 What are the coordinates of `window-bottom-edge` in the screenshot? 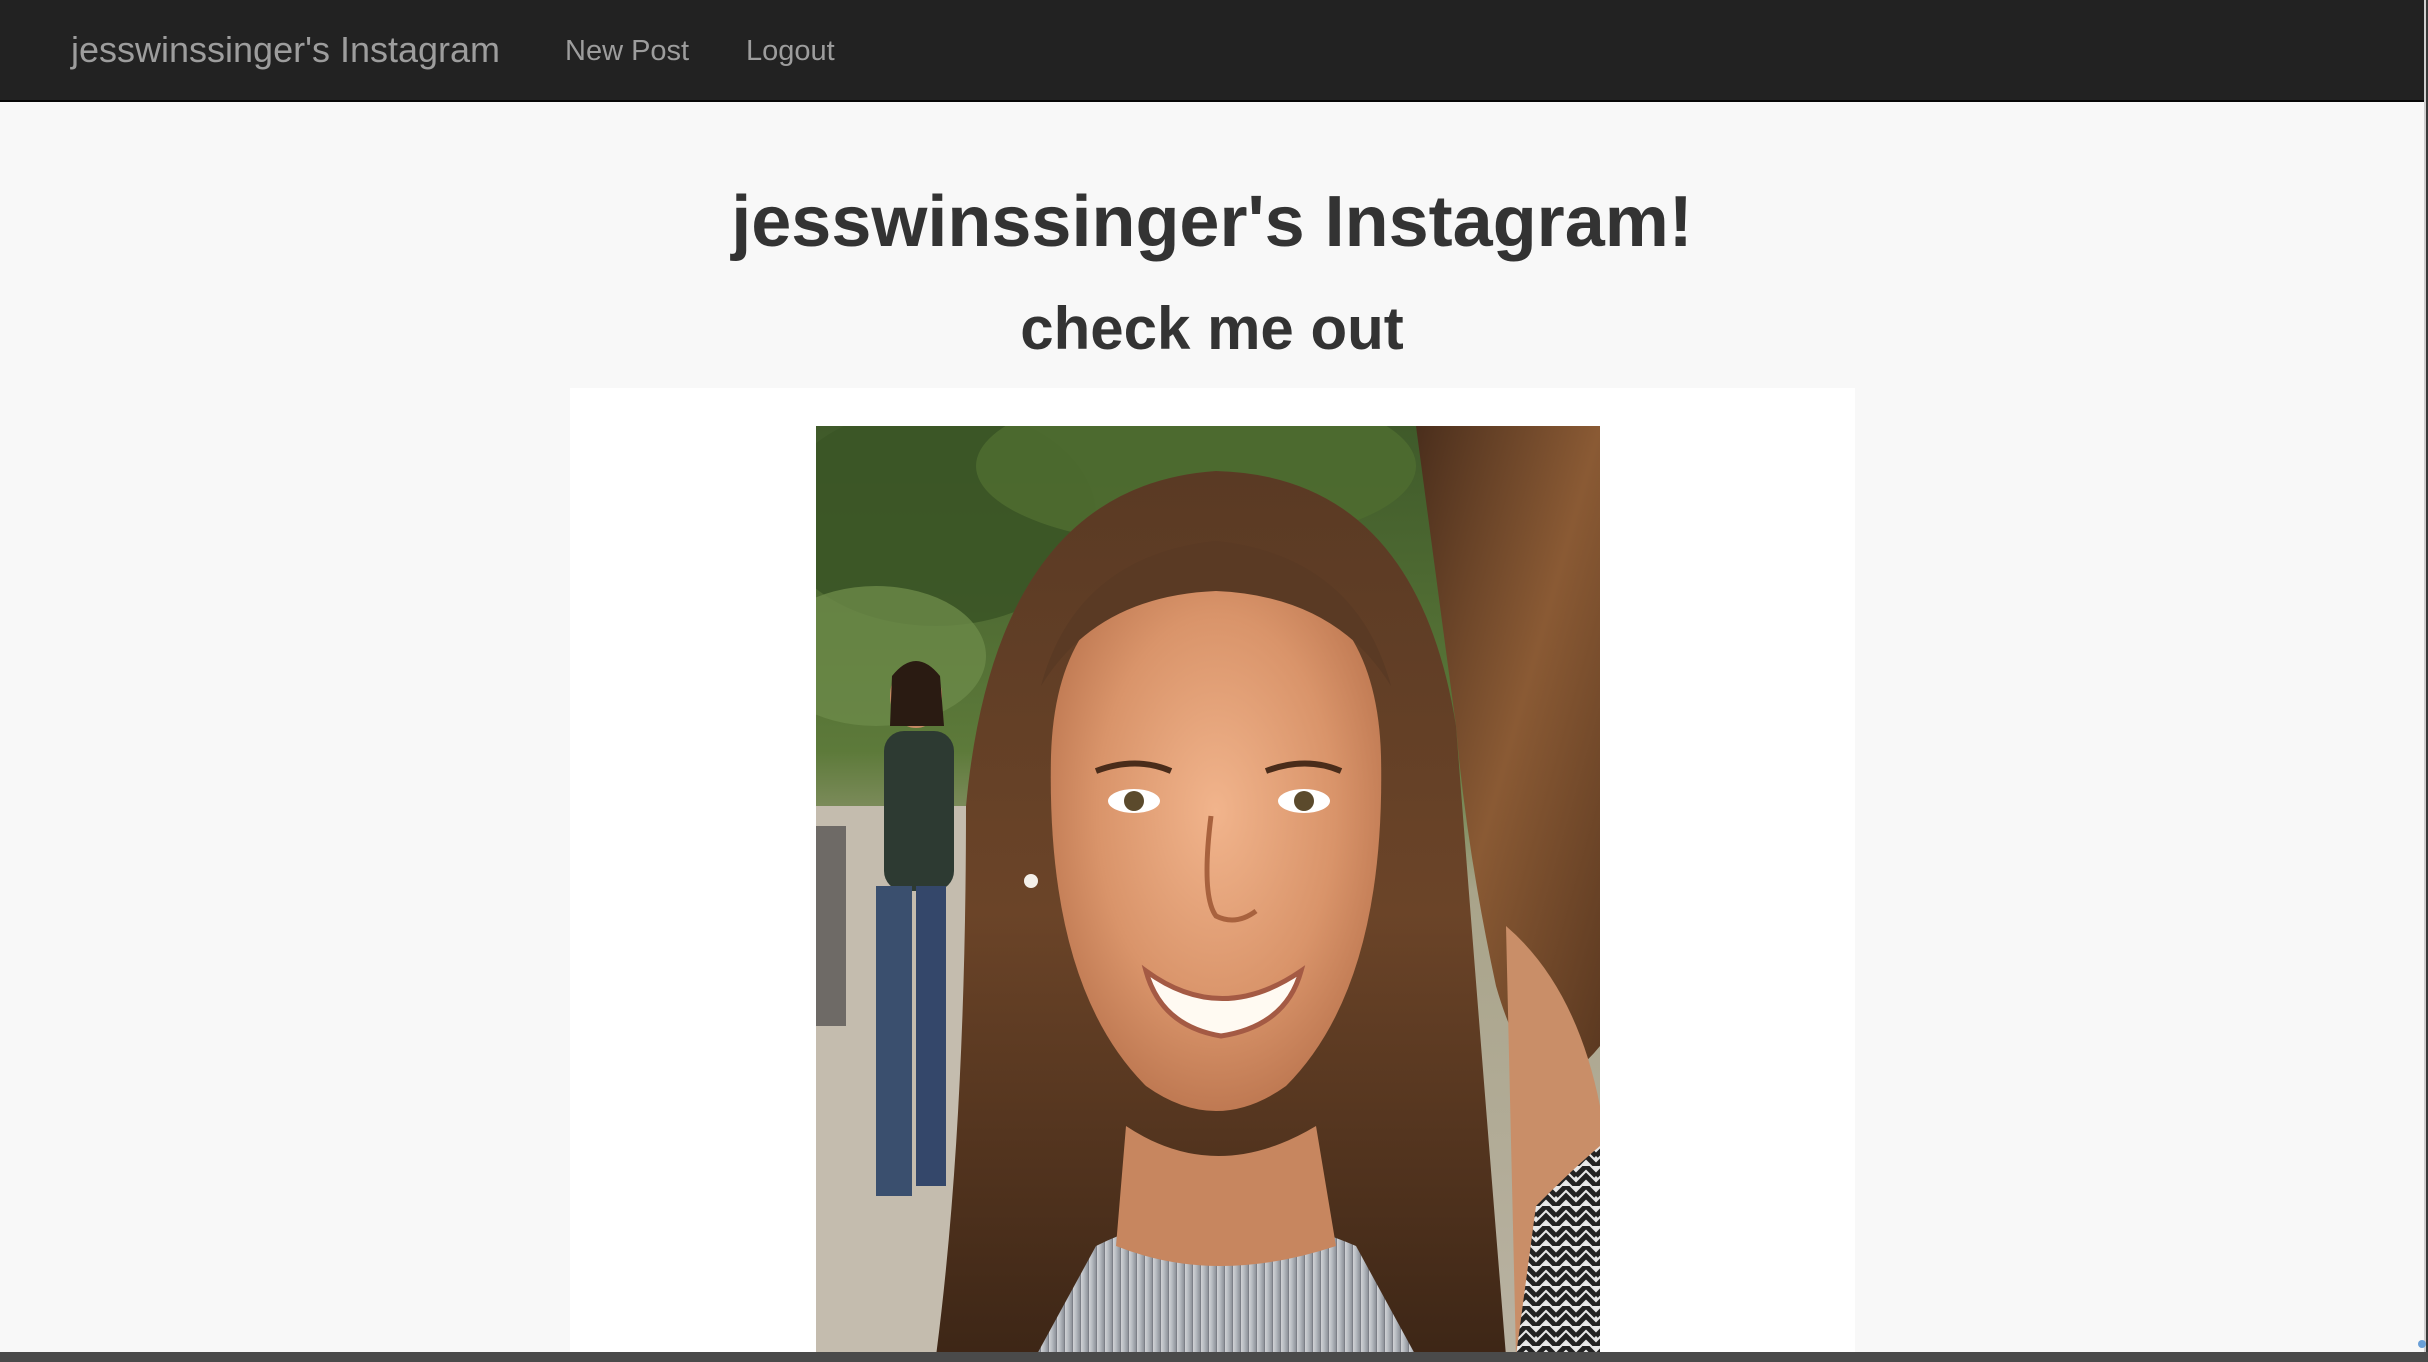 It's located at (1214, 1357).